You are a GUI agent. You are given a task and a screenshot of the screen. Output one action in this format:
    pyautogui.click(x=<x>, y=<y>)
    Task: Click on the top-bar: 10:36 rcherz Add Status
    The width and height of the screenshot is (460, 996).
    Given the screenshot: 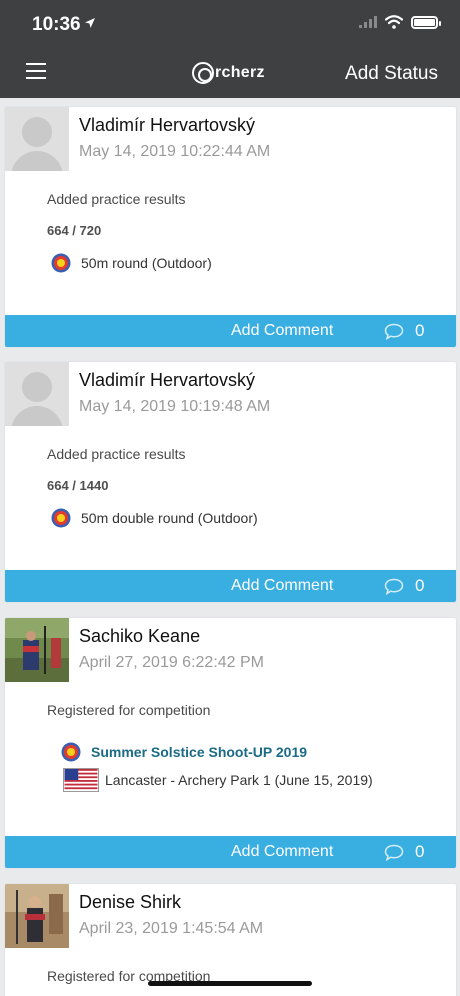 What is the action you would take?
    pyautogui.click(x=230, y=49)
    